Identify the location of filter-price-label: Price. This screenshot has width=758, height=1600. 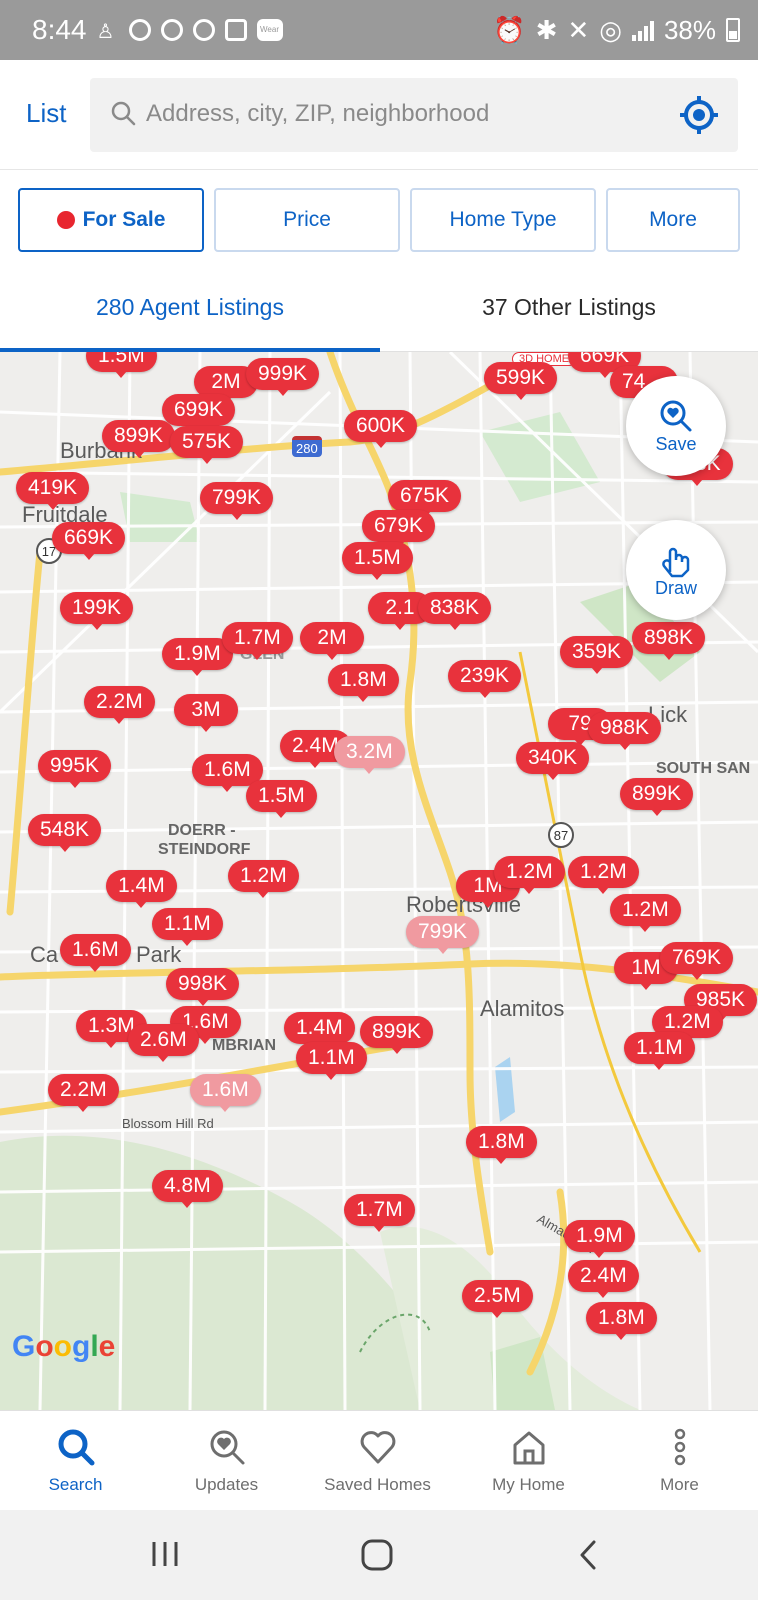
(307, 219).